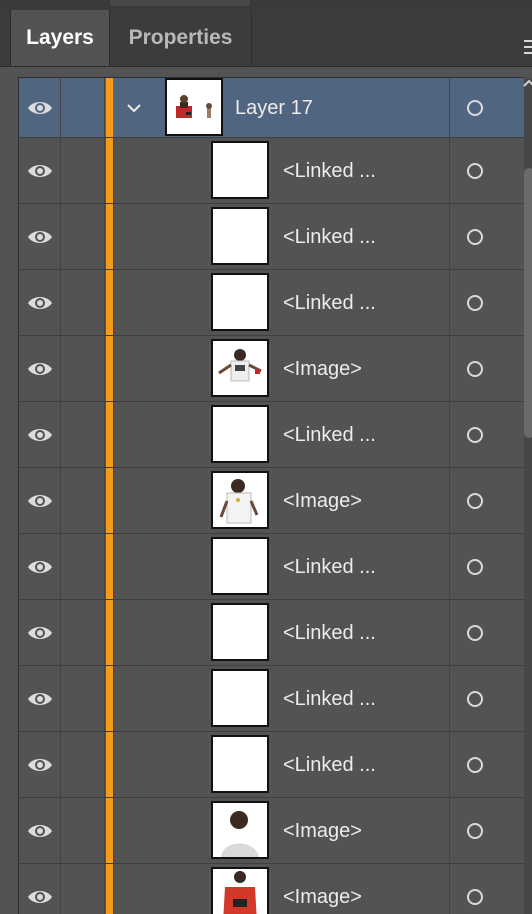 Image resolution: width=532 pixels, height=914 pixels. I want to click on scrollbar-thumb, so click(528, 303).